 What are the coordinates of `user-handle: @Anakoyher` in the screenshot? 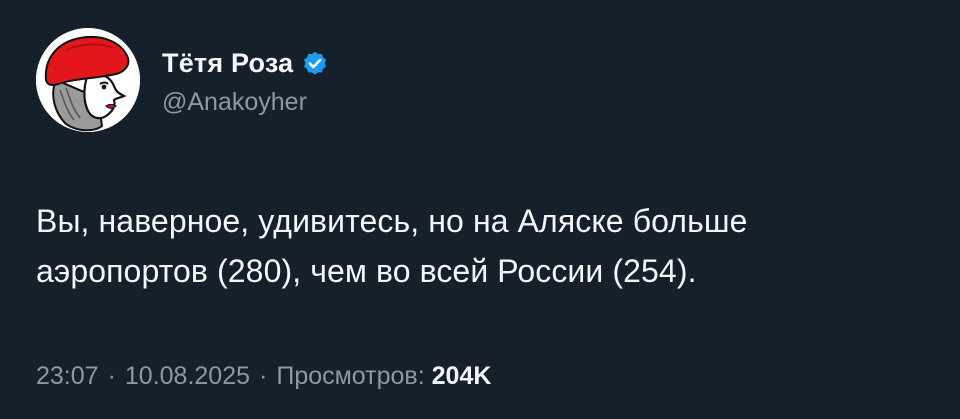 It's located at (245, 102).